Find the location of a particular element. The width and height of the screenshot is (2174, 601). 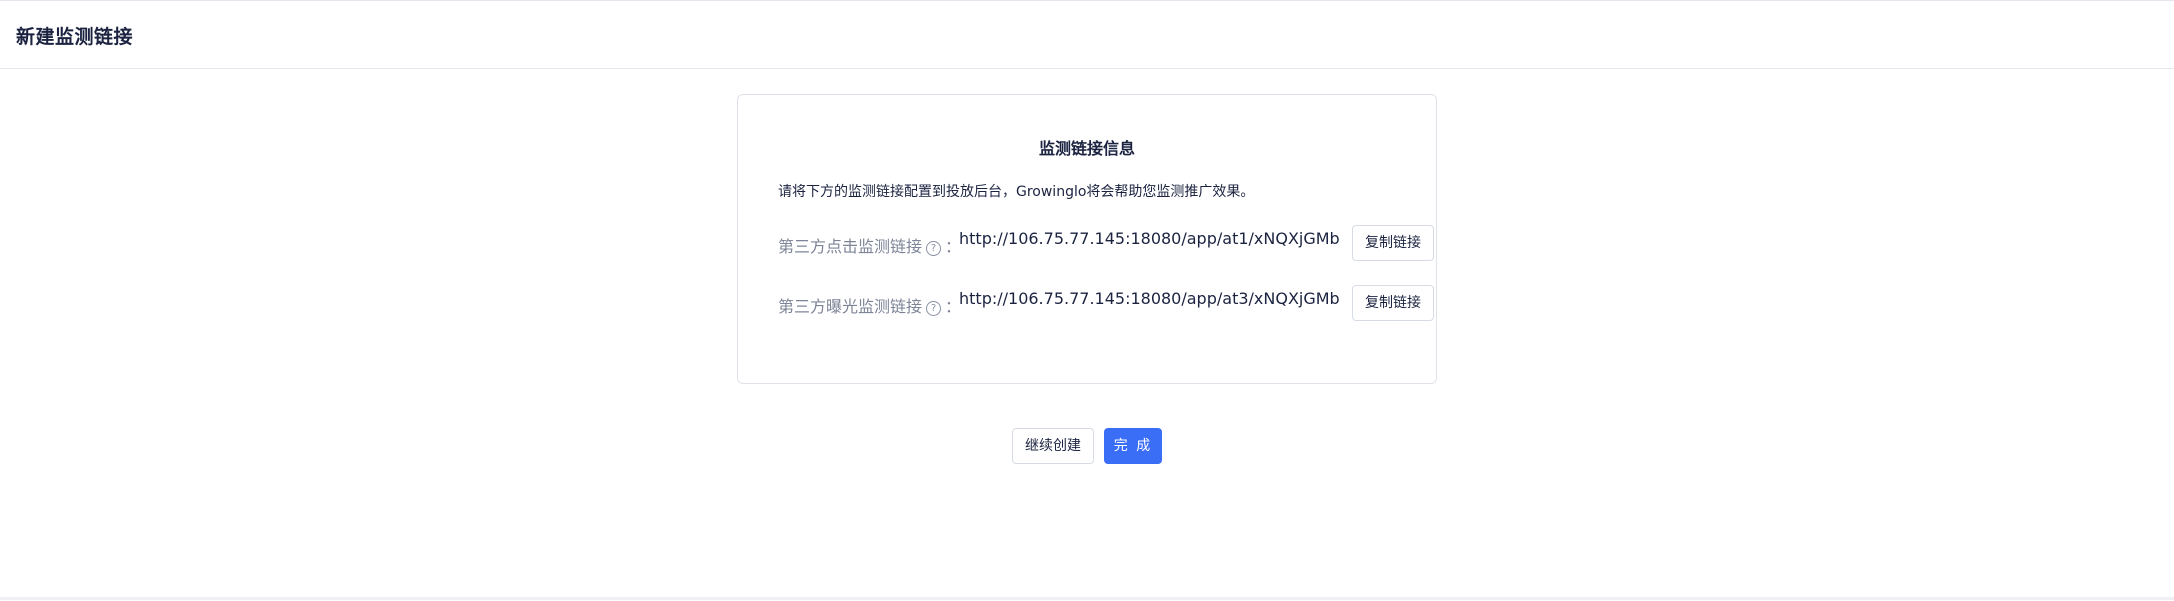

done-button: 完 成 is located at coordinates (1133, 446).